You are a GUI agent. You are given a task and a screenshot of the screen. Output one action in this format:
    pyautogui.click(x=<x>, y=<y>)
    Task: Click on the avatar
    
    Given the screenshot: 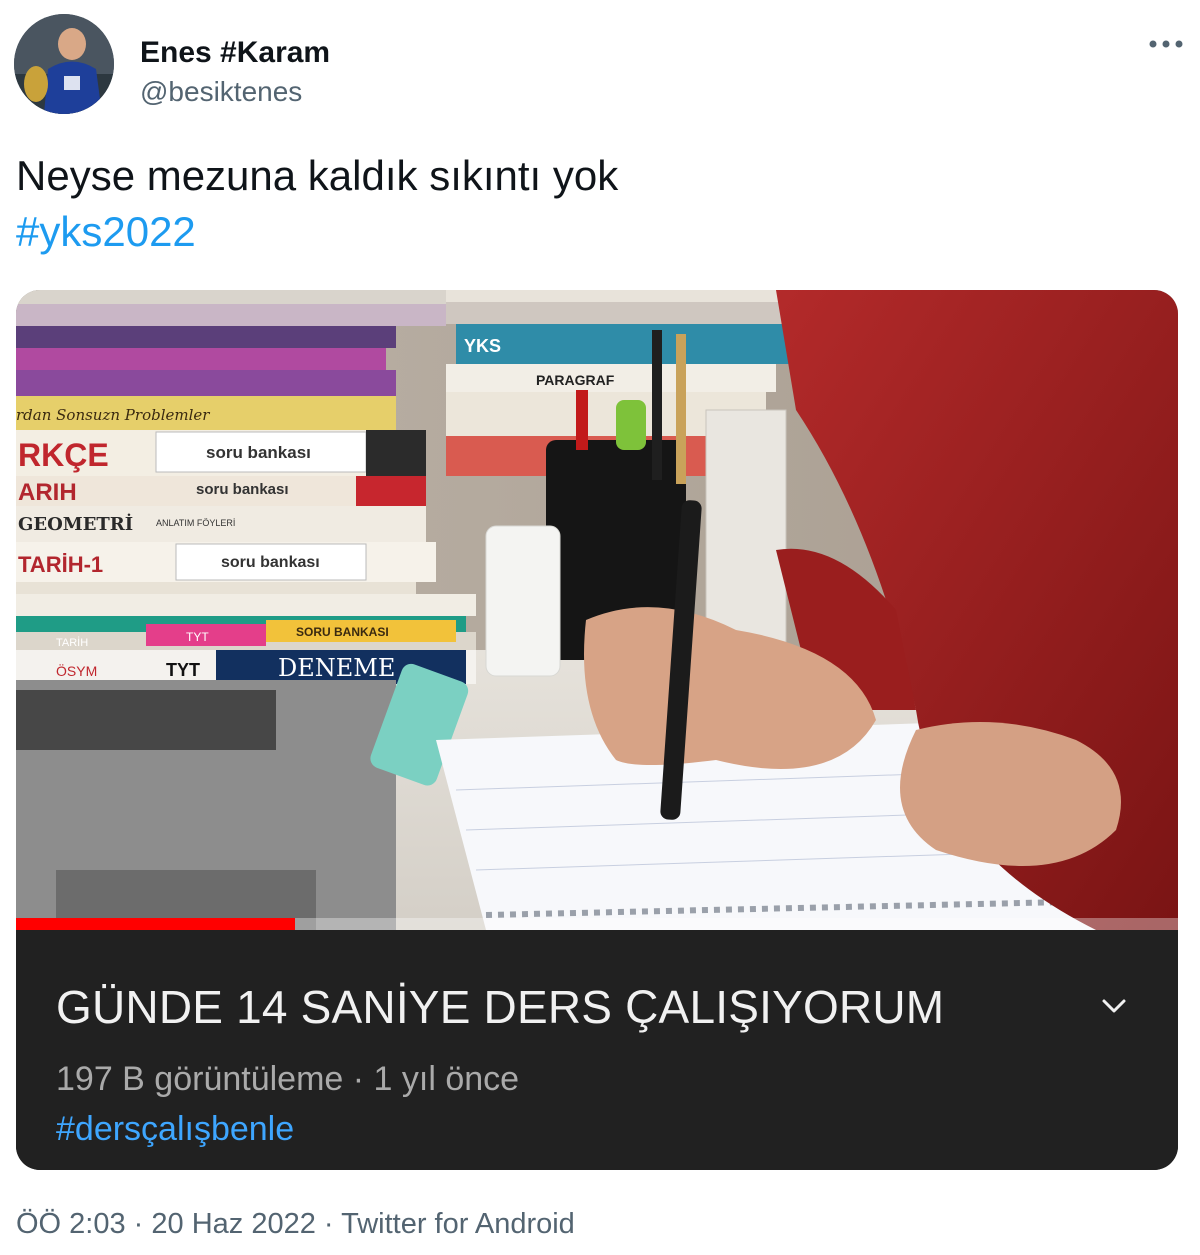 What is the action you would take?
    pyautogui.click(x=64, y=64)
    